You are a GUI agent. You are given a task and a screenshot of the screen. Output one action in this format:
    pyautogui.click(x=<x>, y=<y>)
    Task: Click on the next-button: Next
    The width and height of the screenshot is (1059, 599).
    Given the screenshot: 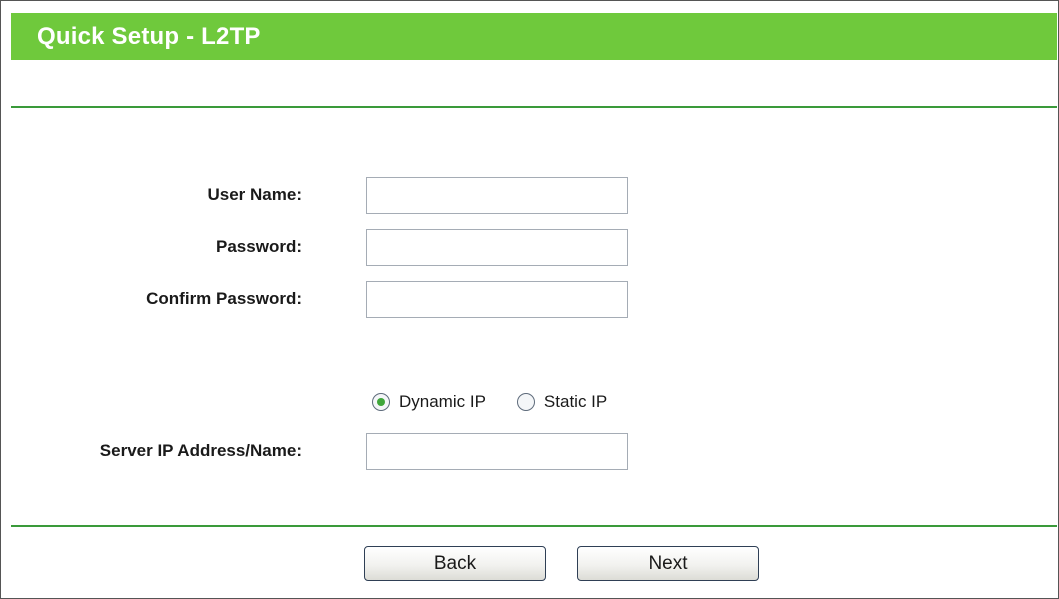 What is the action you would take?
    pyautogui.click(x=668, y=563)
    